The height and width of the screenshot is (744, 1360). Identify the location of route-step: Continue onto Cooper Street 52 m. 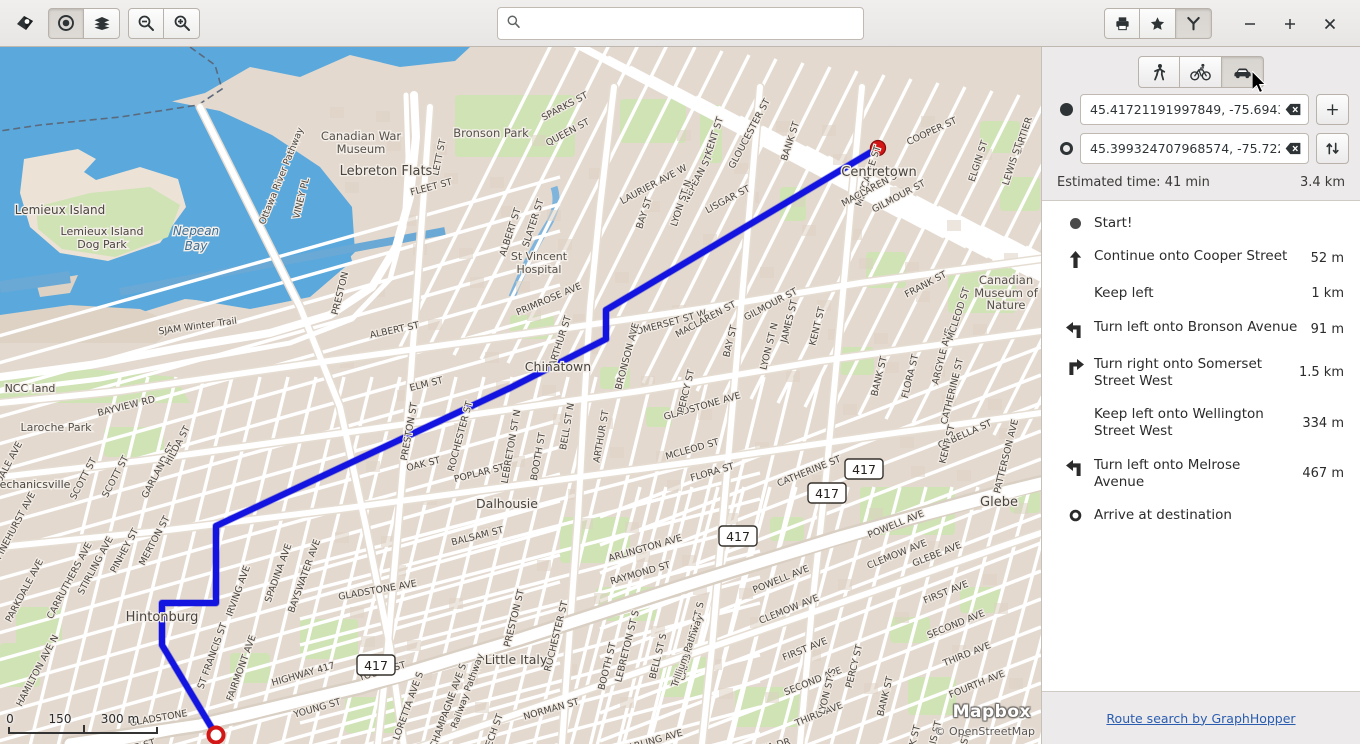
(1201, 258).